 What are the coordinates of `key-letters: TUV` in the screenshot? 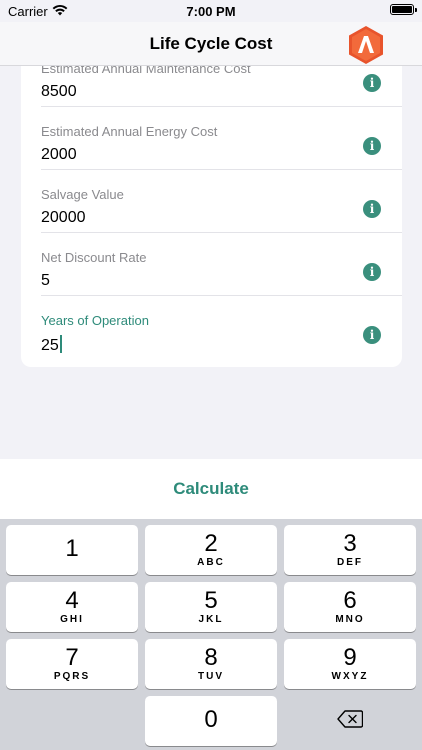 It's located at (211, 676).